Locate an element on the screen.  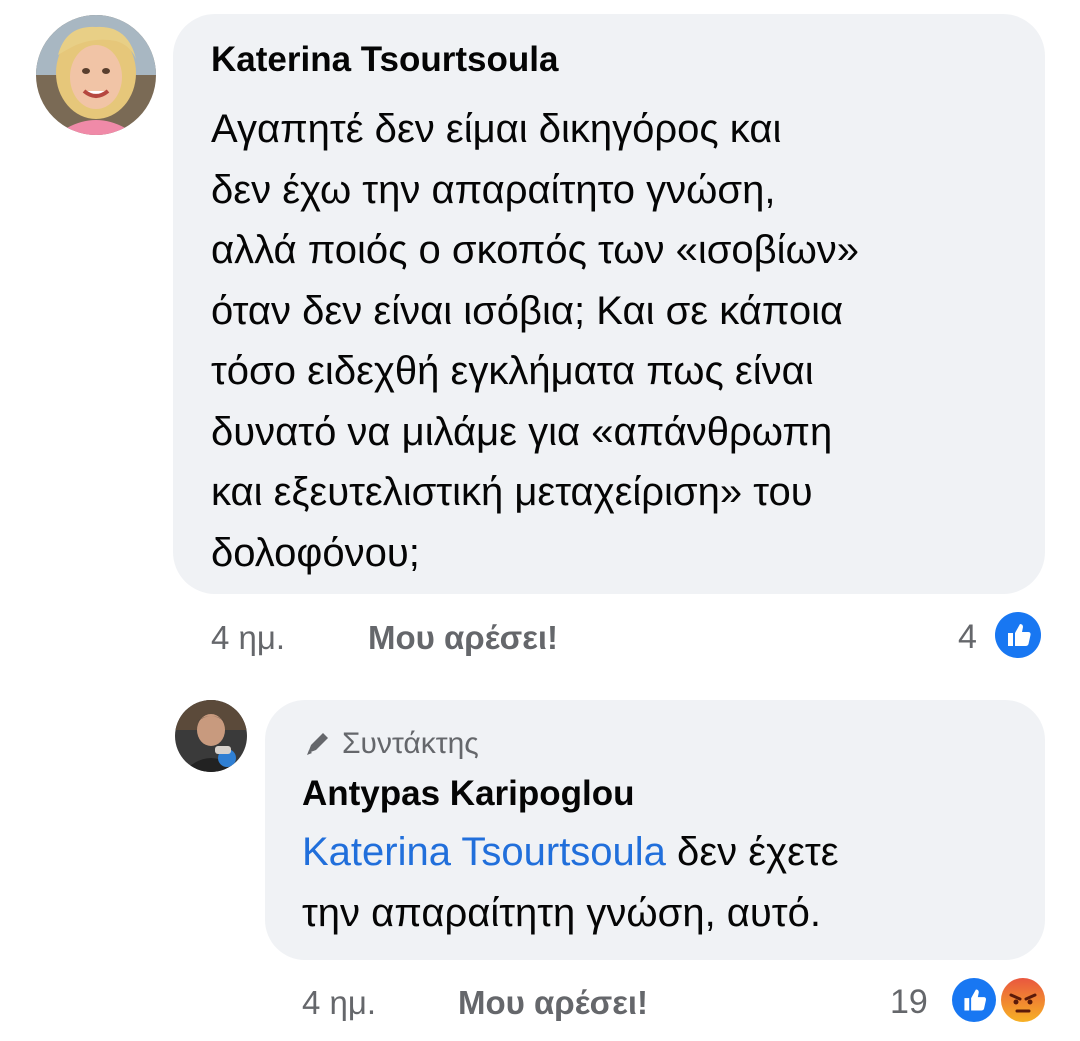
comment-text-line: όταν δεν είναι ισόβια; Και σε κάποια is located at coordinates (527, 310).